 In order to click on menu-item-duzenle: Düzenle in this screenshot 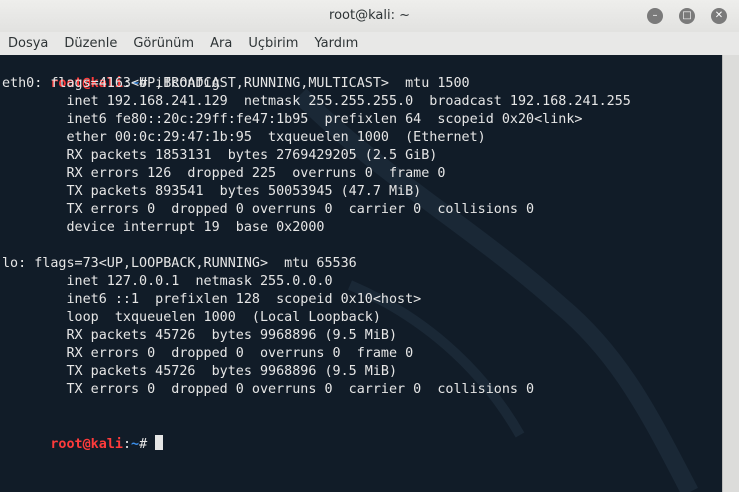, I will do `click(90, 43)`.